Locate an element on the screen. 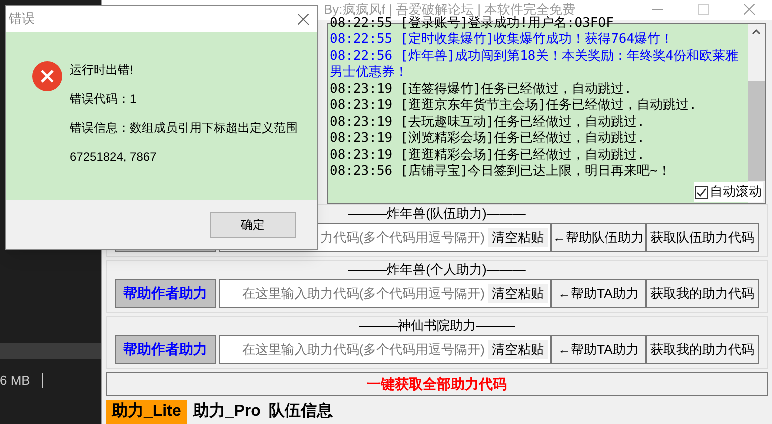 The height and width of the screenshot is (424, 772). error-message: 错误代码：1 is located at coordinates (104, 99).